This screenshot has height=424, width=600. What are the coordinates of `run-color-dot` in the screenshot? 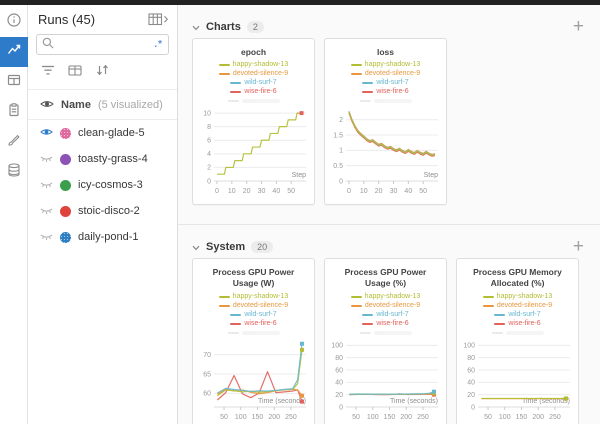 It's located at (65, 159).